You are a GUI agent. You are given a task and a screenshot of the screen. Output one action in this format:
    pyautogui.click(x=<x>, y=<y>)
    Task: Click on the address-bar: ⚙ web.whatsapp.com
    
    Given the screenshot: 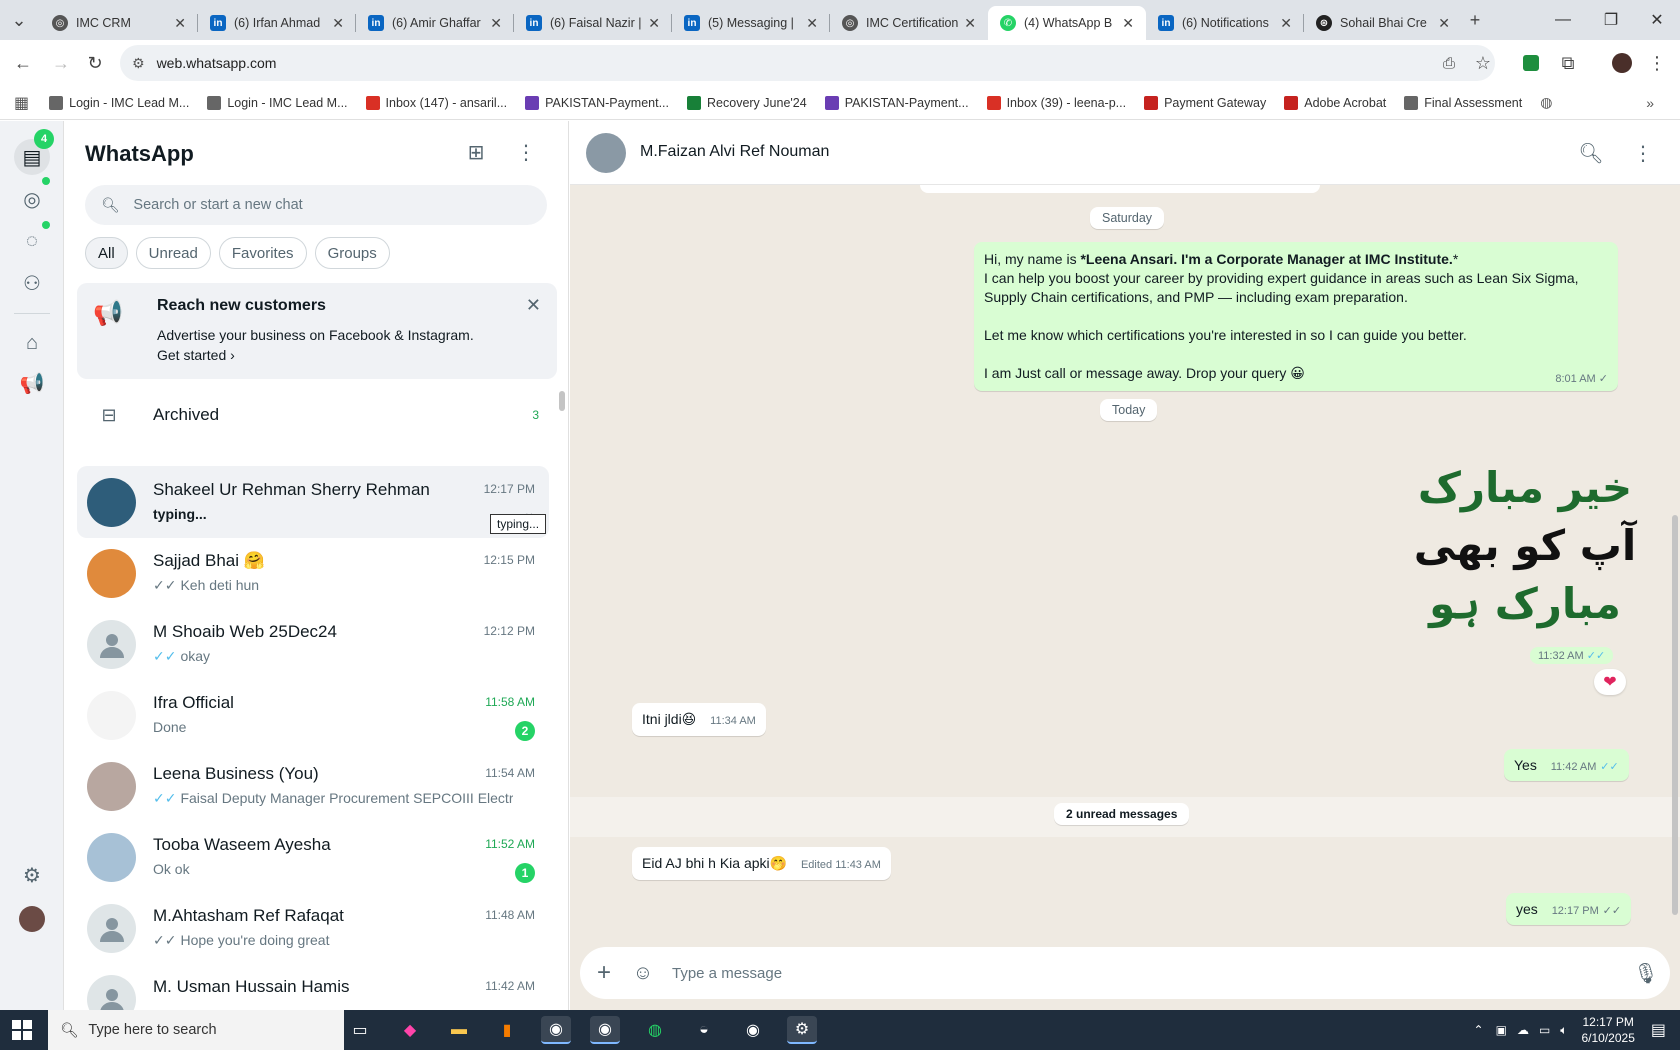 What is the action you would take?
    pyautogui.click(x=807, y=63)
    